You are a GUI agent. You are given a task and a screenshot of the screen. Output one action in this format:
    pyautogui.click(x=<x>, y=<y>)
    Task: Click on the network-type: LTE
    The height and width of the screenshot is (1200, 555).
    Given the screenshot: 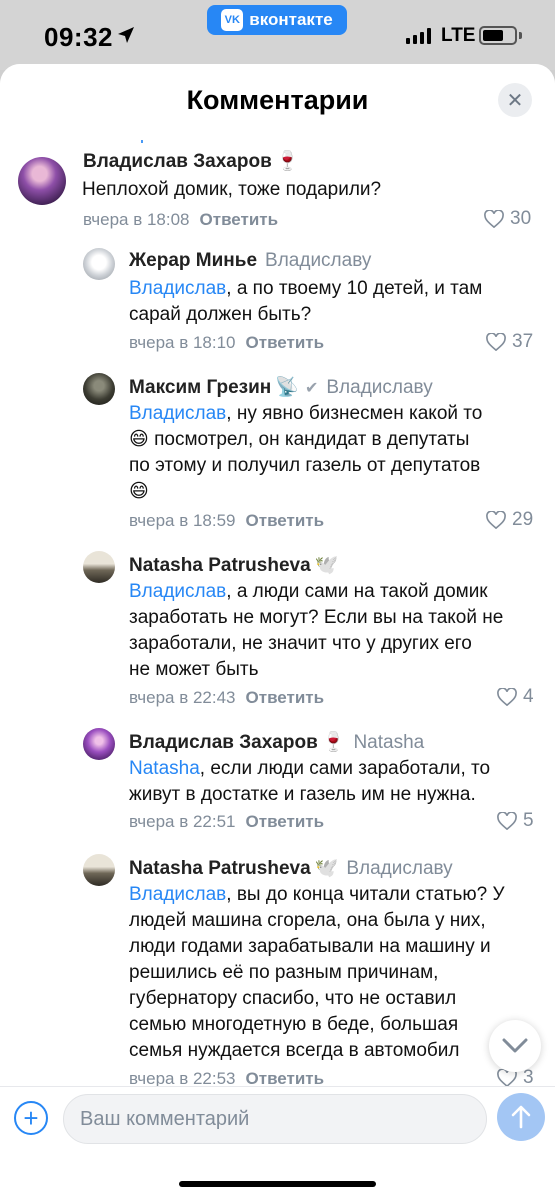 What is the action you would take?
    pyautogui.click(x=458, y=35)
    